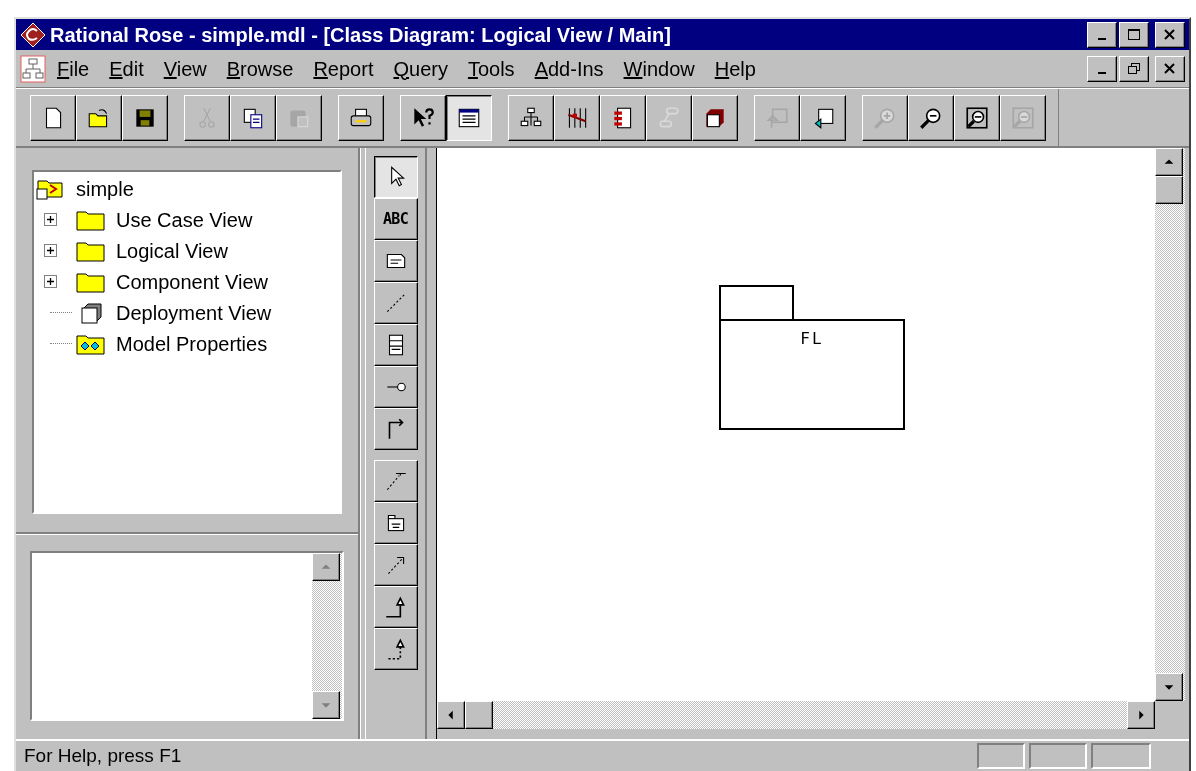 This screenshot has height=771, width=1196. Describe the element at coordinates (192, 343) in the screenshot. I see `tree-item: Model Properties` at that location.